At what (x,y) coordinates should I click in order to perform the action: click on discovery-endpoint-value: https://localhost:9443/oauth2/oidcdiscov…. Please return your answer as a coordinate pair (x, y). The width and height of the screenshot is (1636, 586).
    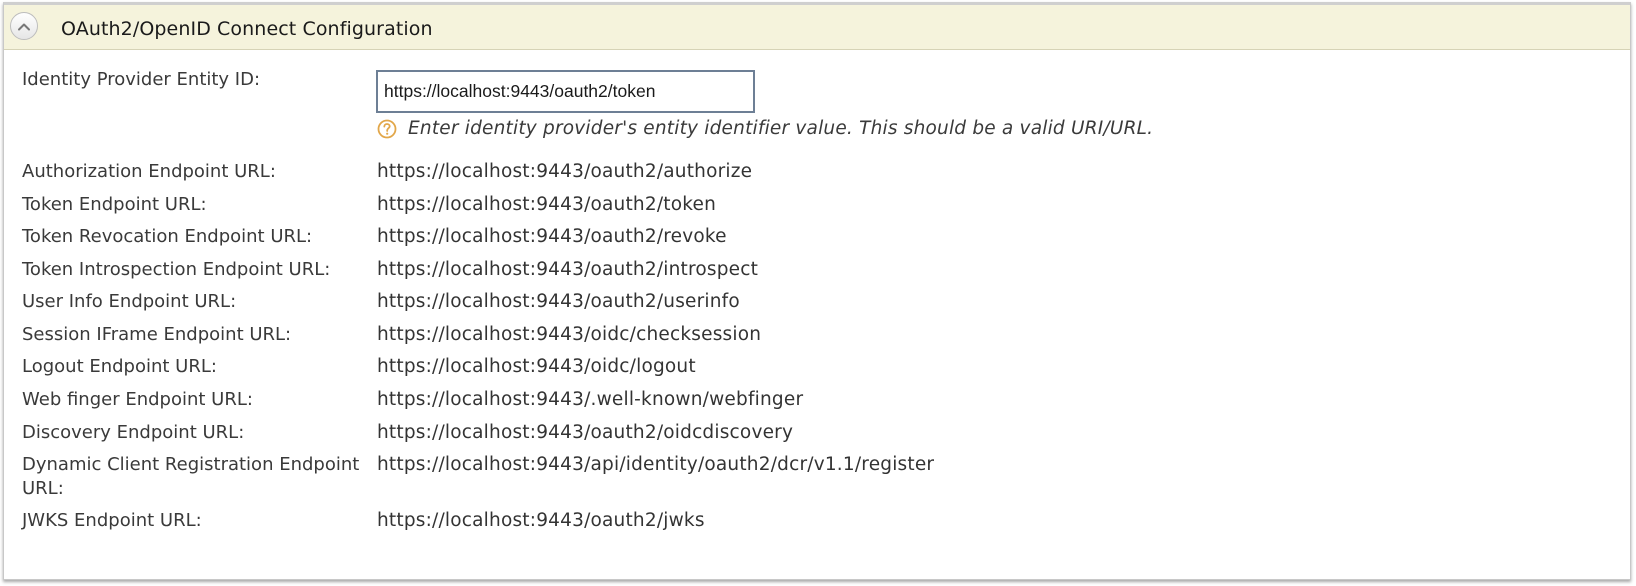
    Looking at the image, I should click on (585, 432).